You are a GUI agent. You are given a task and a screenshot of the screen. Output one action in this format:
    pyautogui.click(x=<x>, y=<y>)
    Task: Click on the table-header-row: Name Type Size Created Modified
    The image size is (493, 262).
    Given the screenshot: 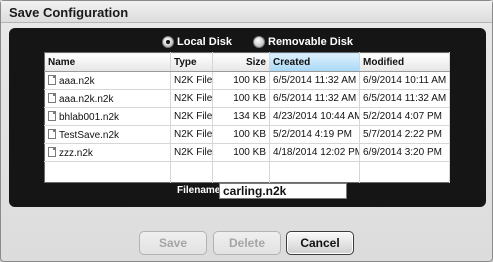 What is the action you would take?
    pyautogui.click(x=247, y=62)
    